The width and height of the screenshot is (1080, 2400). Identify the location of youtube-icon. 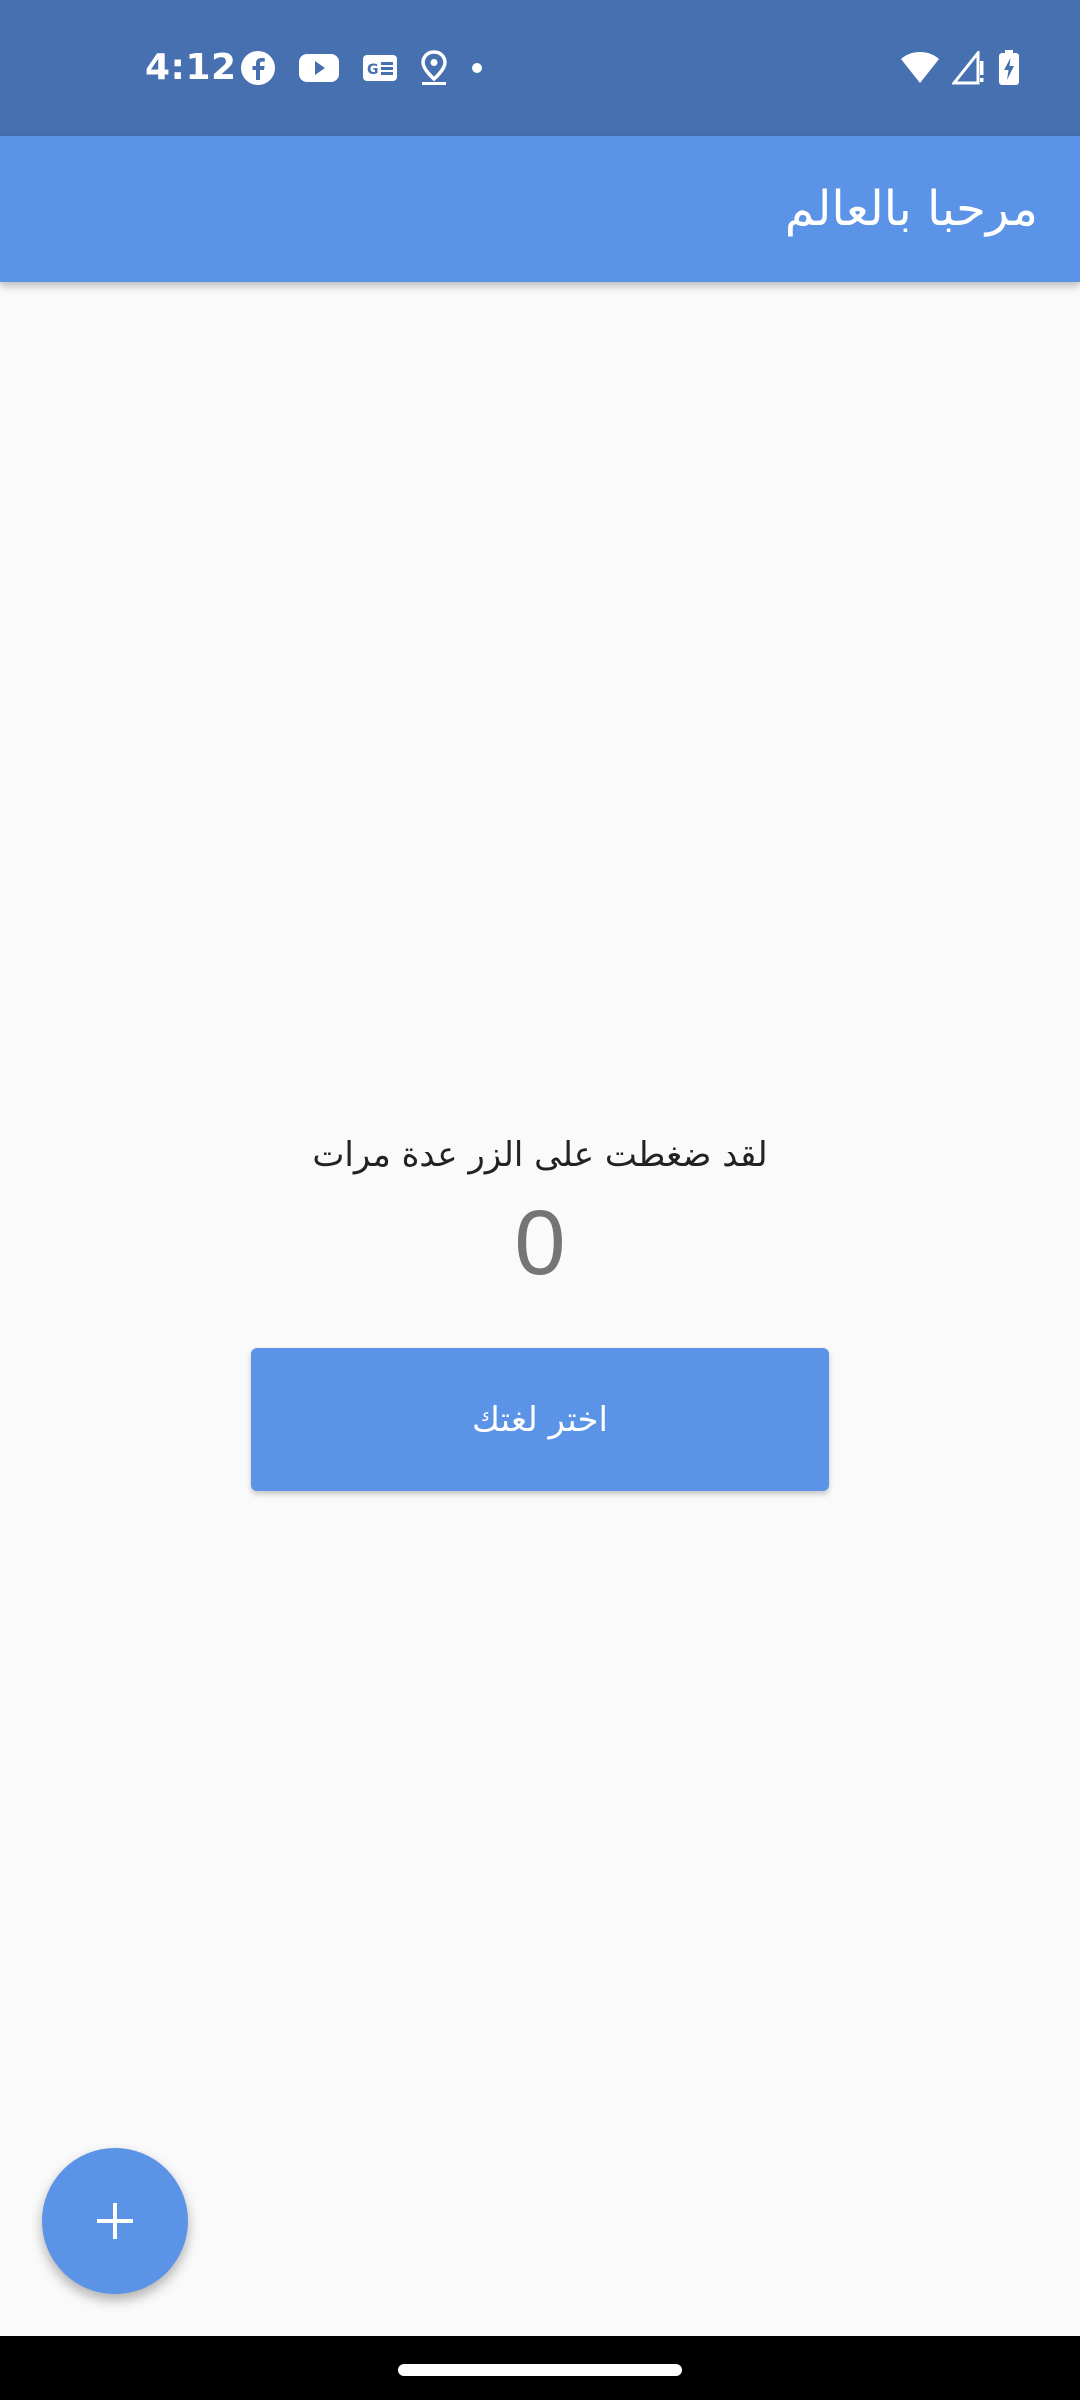
(319, 68).